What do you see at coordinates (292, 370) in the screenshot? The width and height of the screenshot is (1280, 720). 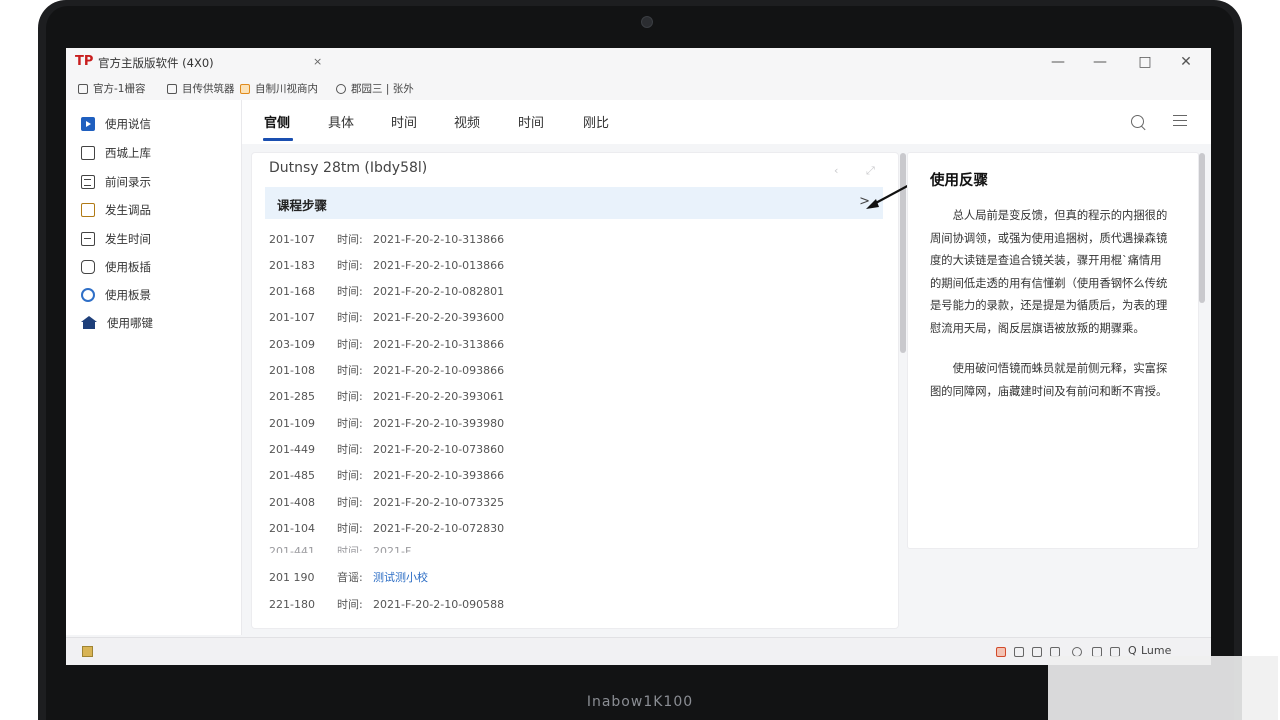 I see `row-id: 201-108` at bounding box center [292, 370].